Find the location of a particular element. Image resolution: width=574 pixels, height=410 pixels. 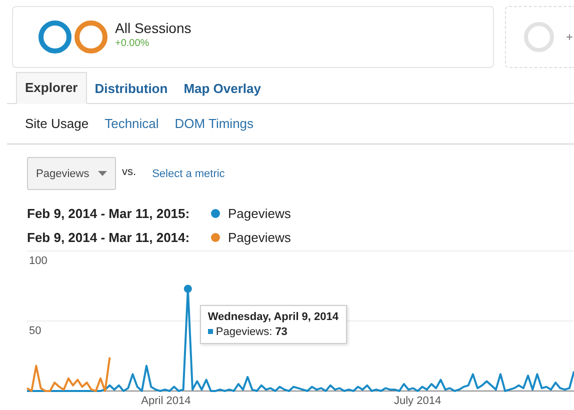

y-tick-label: 100 is located at coordinates (38, 261).